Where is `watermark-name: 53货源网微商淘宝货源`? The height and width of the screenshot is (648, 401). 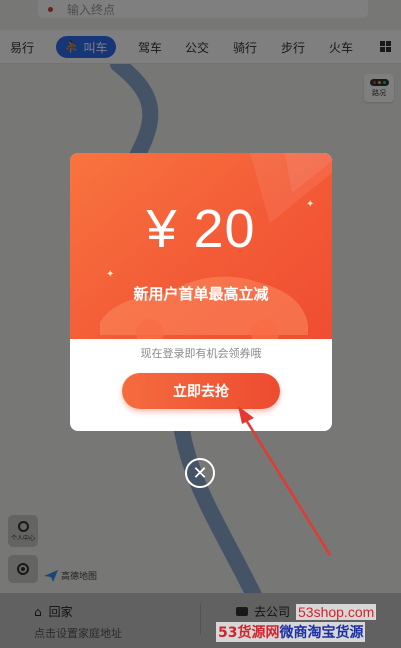
watermark-name: 53货源网微商淘宝货源 is located at coordinates (291, 632).